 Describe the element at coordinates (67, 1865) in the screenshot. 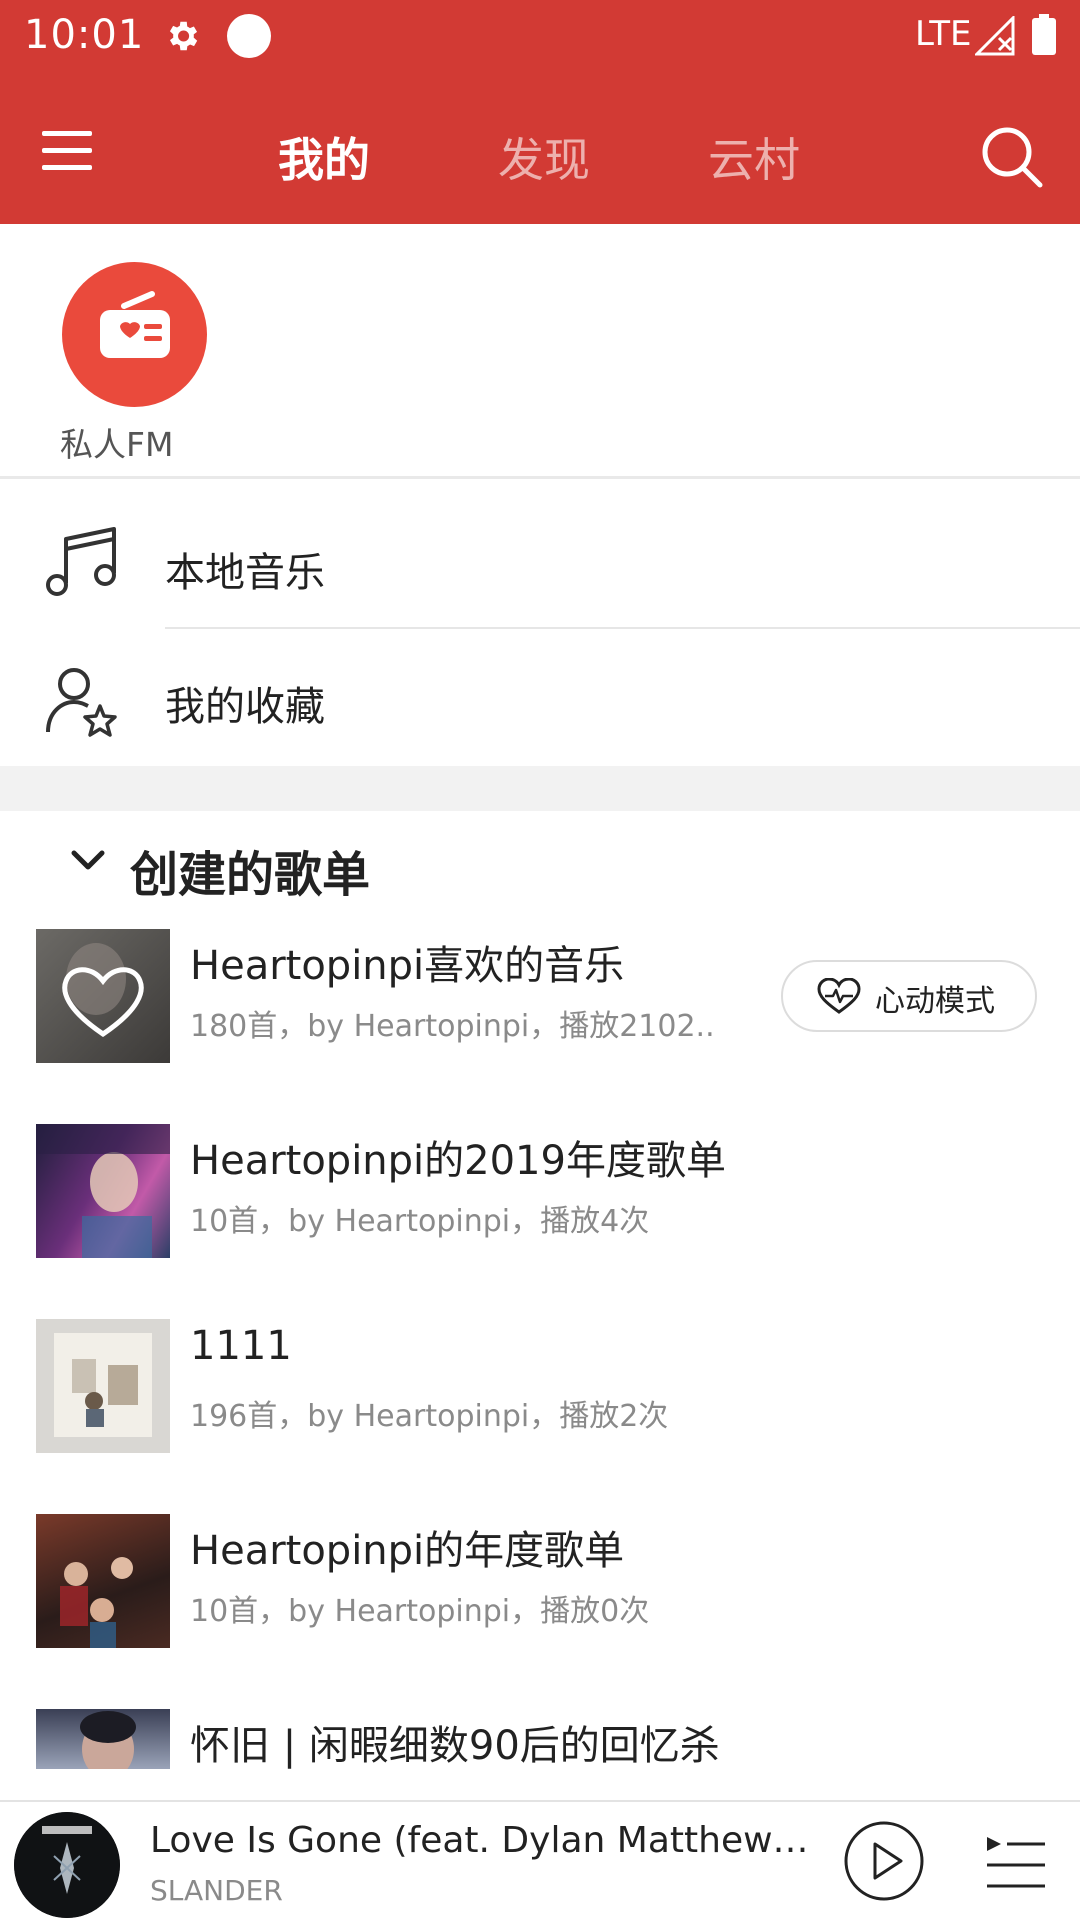

I see `now-playing-cover` at that location.